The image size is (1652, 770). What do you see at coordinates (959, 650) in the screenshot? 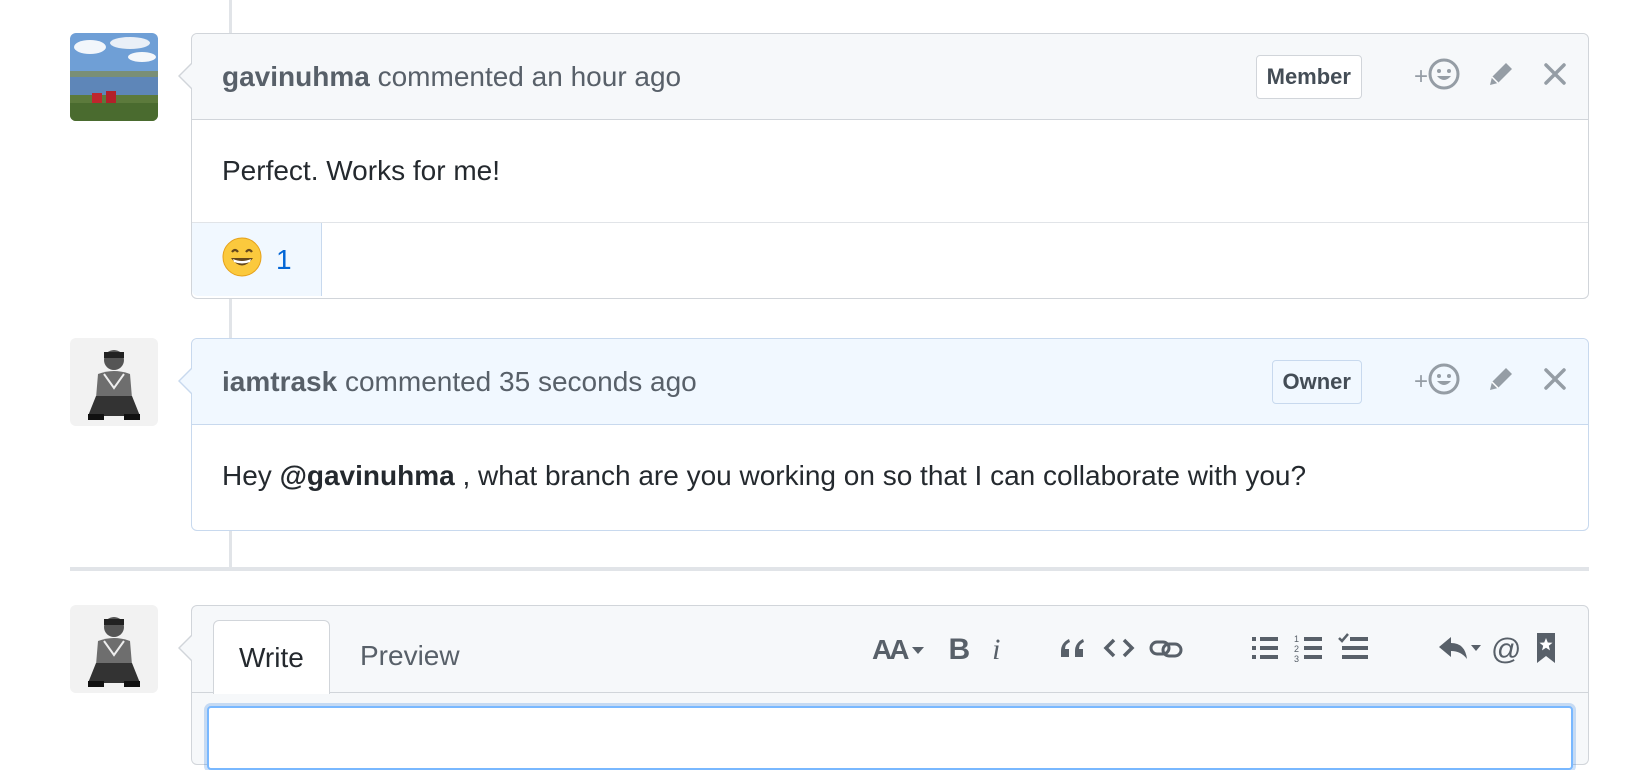
I see `bold-button: B` at bounding box center [959, 650].